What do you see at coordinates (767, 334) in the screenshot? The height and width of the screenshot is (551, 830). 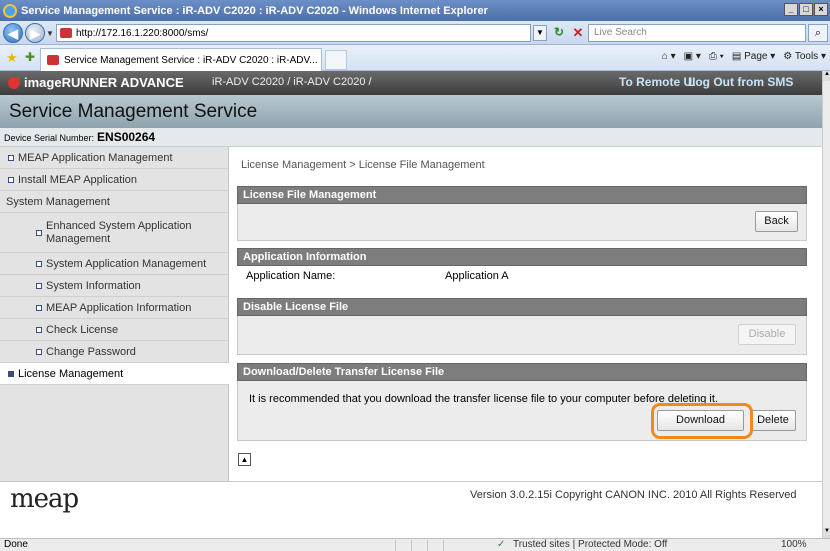 I see `disable-button: Disable` at bounding box center [767, 334].